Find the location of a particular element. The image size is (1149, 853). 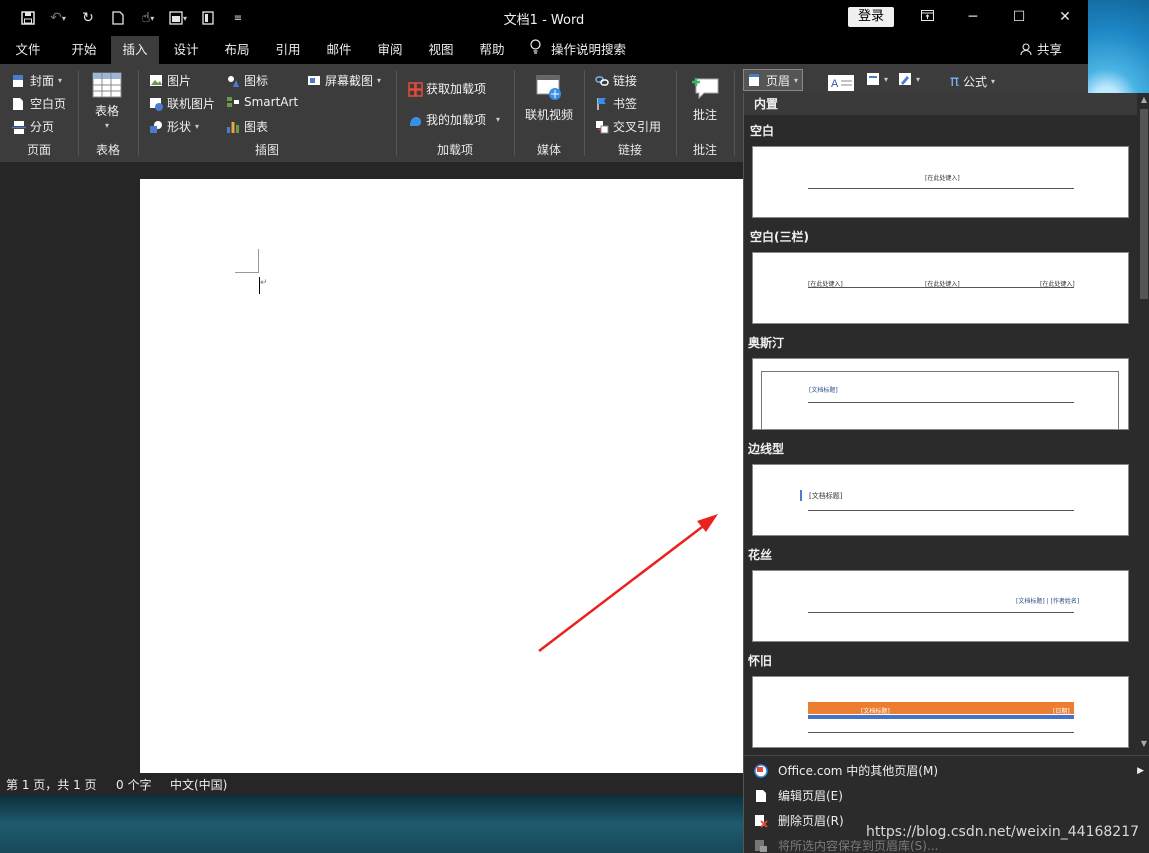

link-label: 链接 is located at coordinates (625, 81).